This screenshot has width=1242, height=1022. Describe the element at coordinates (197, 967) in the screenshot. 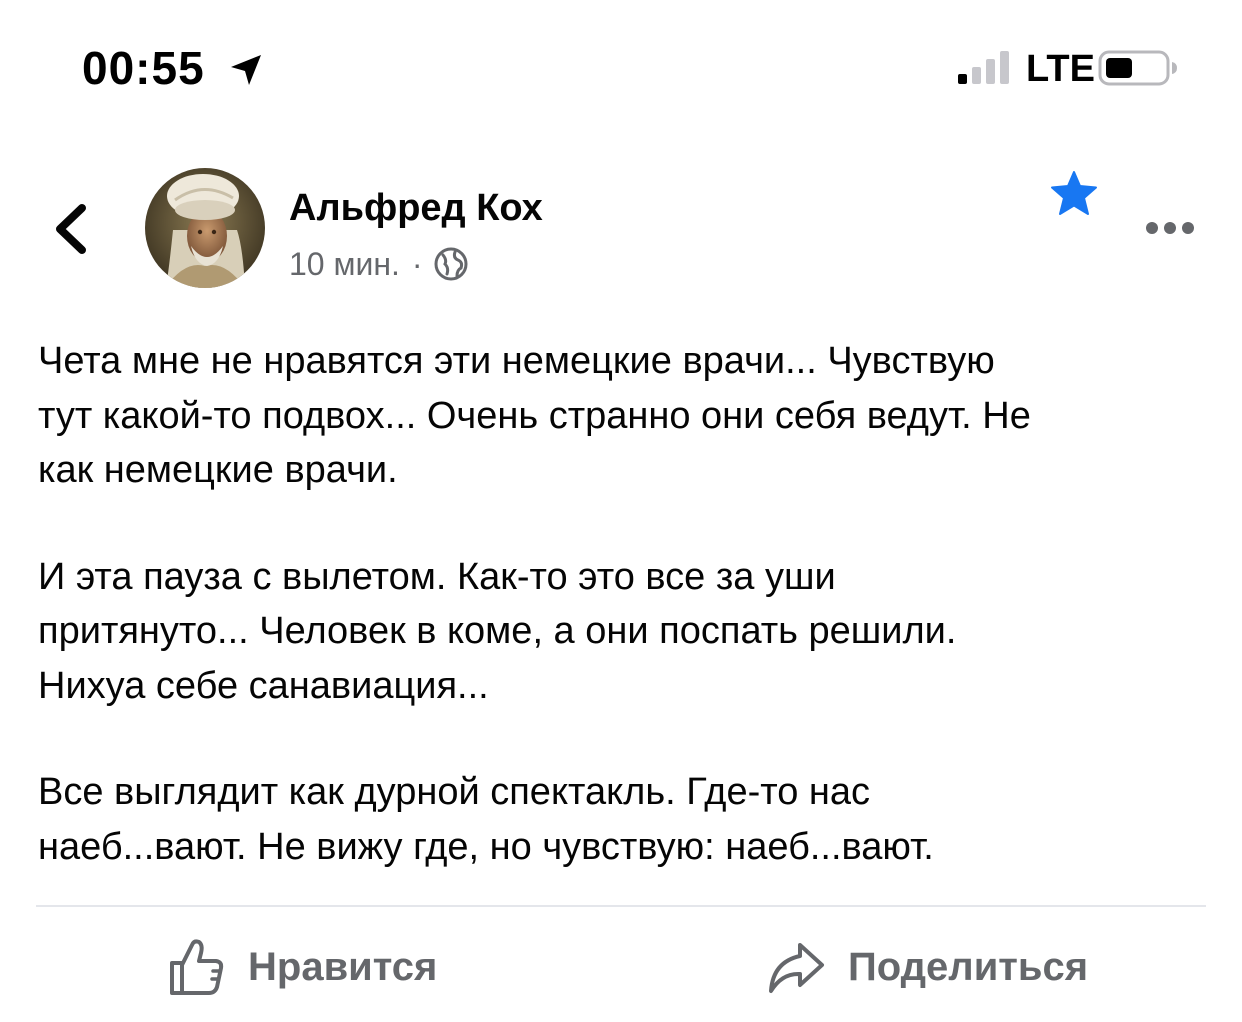

I see `thumbs-up-icon` at that location.